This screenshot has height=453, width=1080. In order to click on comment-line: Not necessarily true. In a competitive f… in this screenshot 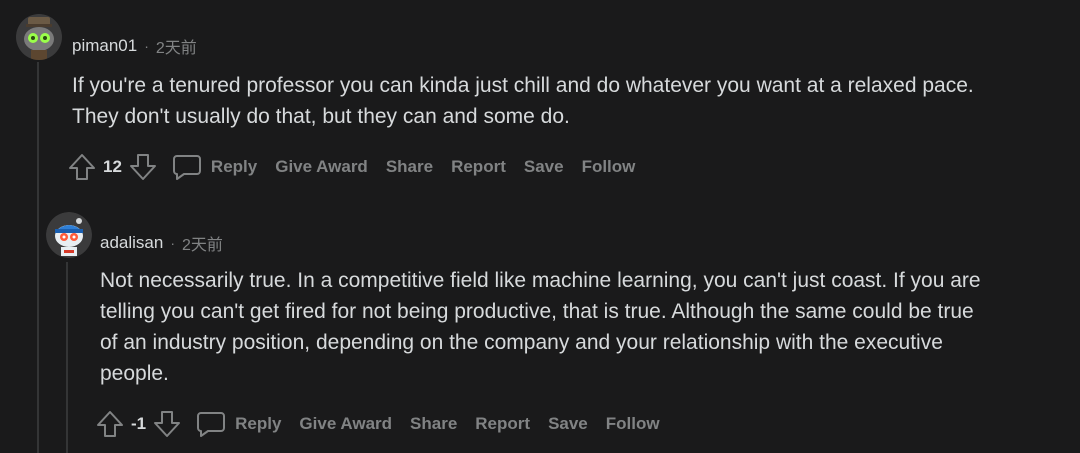, I will do `click(540, 280)`.